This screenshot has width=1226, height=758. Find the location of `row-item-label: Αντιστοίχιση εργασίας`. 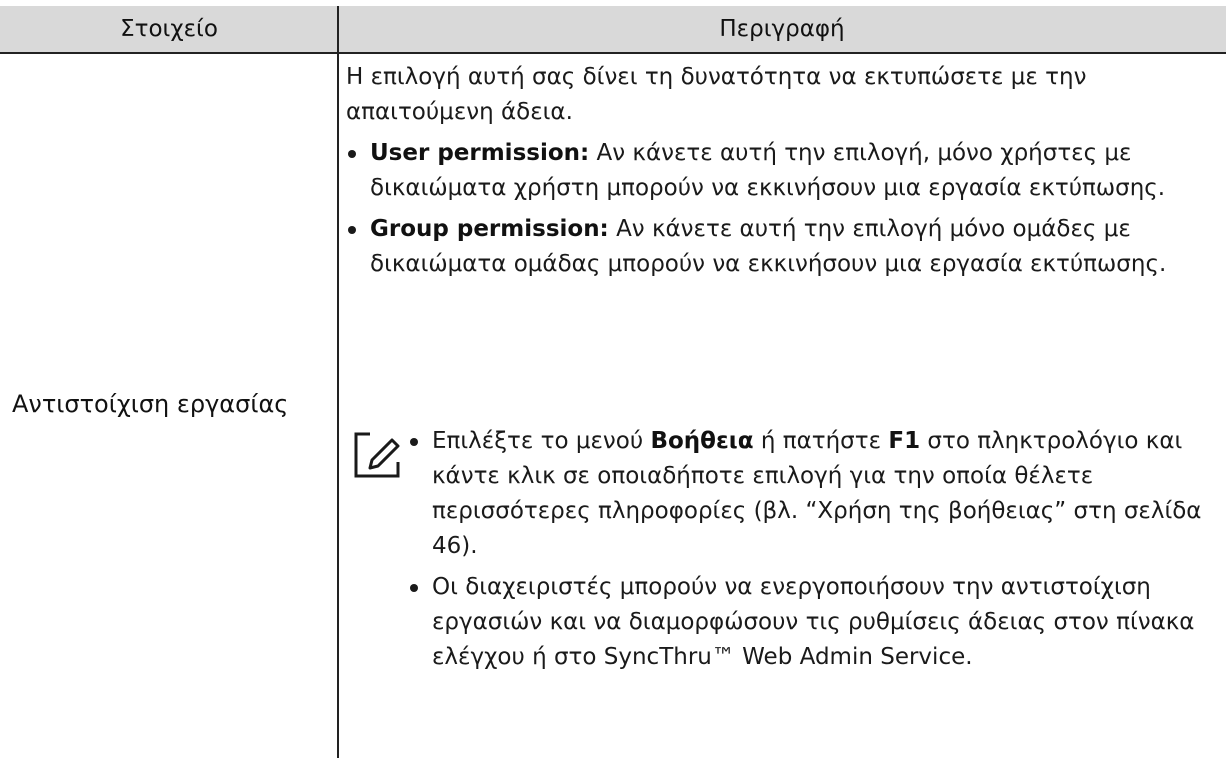

row-item-label: Αντιστοίχιση εργασίας is located at coordinates (150, 404).